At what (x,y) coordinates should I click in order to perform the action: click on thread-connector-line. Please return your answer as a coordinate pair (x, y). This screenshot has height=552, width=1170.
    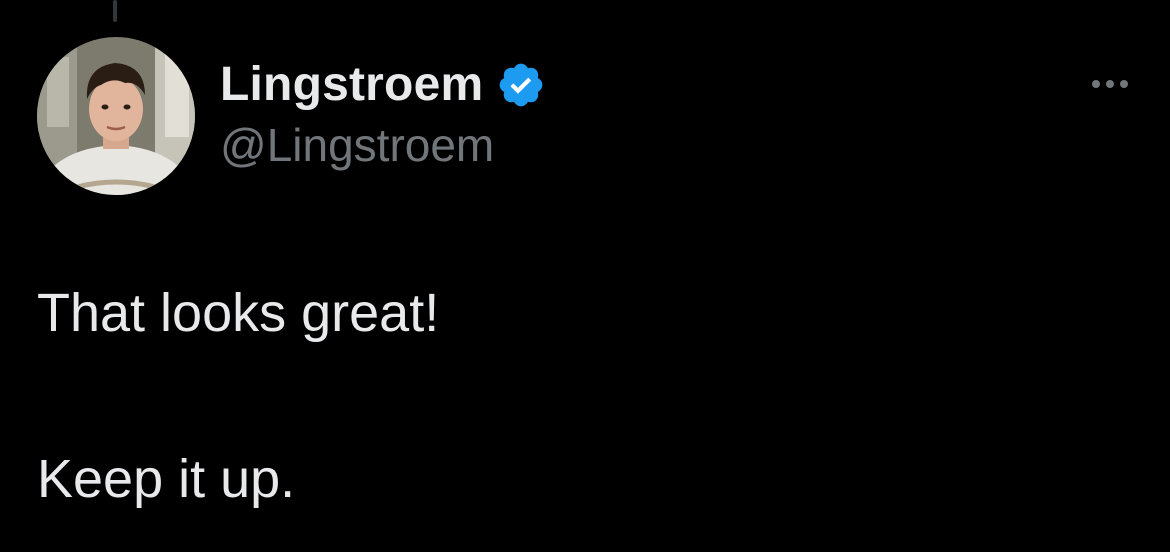
    Looking at the image, I should click on (115, 11).